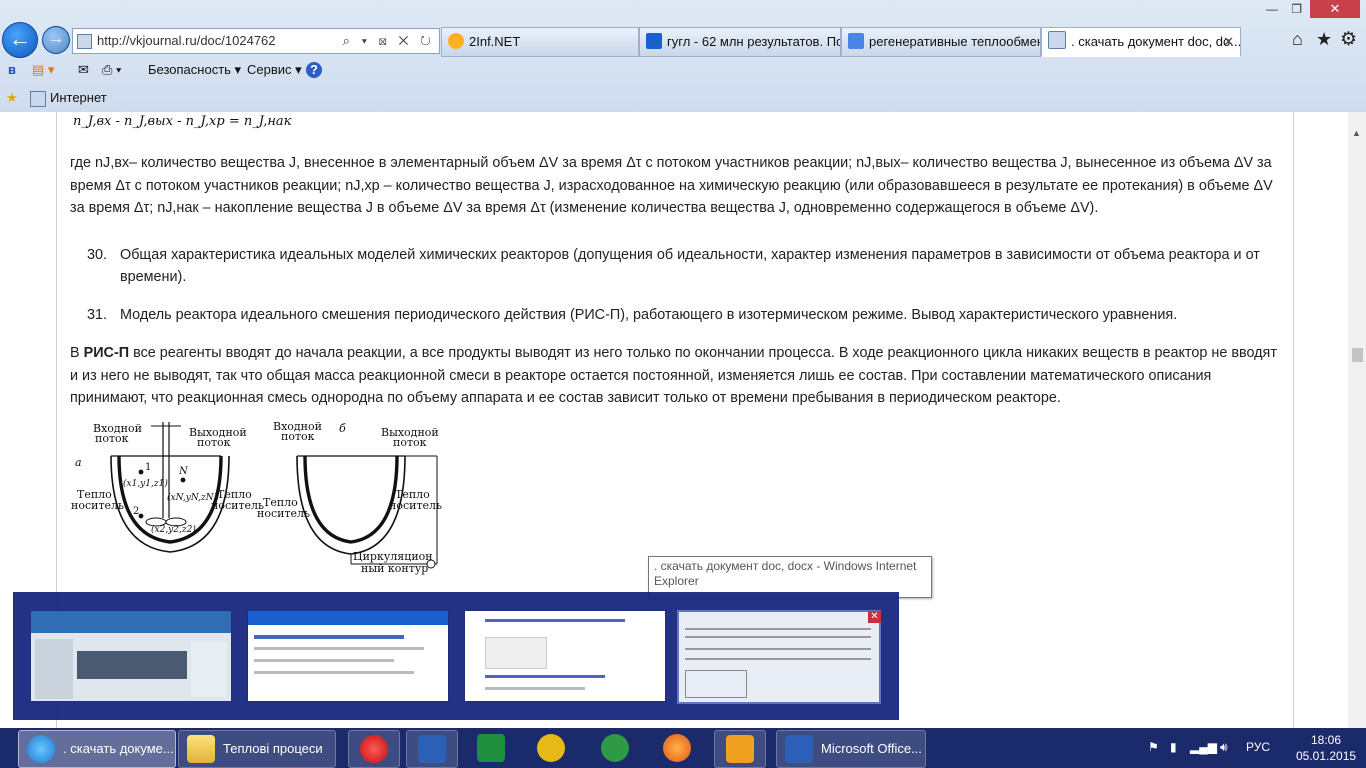 This screenshot has width=1366, height=768. I want to click on clock-time: 18:06, so click(1326, 740).